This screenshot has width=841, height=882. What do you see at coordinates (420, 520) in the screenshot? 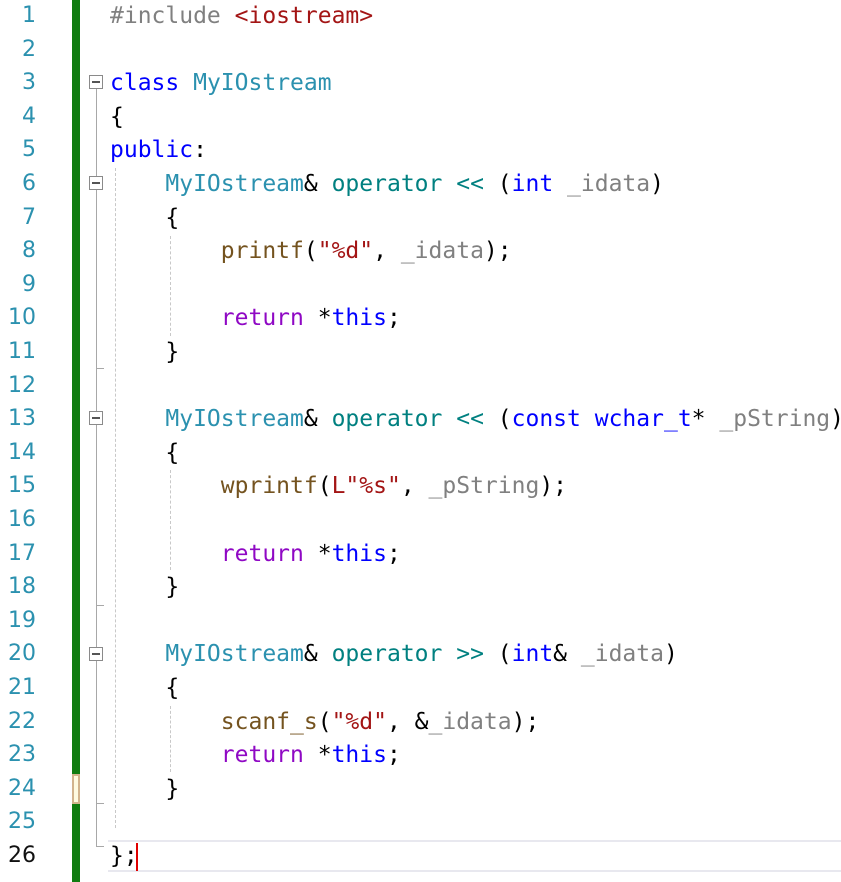
I see `code-line: 16` at bounding box center [420, 520].